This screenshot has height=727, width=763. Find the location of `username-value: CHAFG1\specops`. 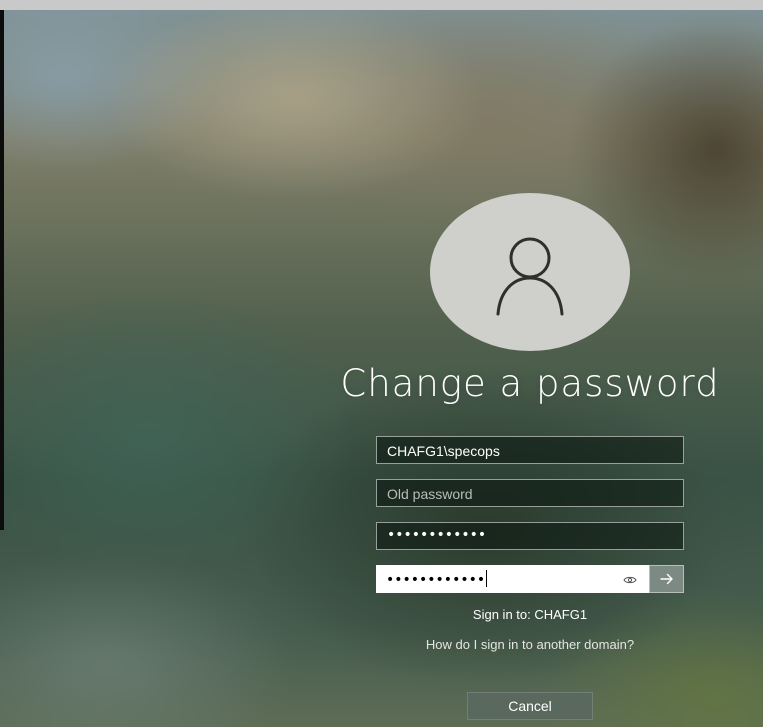

username-value: CHAFG1\specops is located at coordinates (443, 451).